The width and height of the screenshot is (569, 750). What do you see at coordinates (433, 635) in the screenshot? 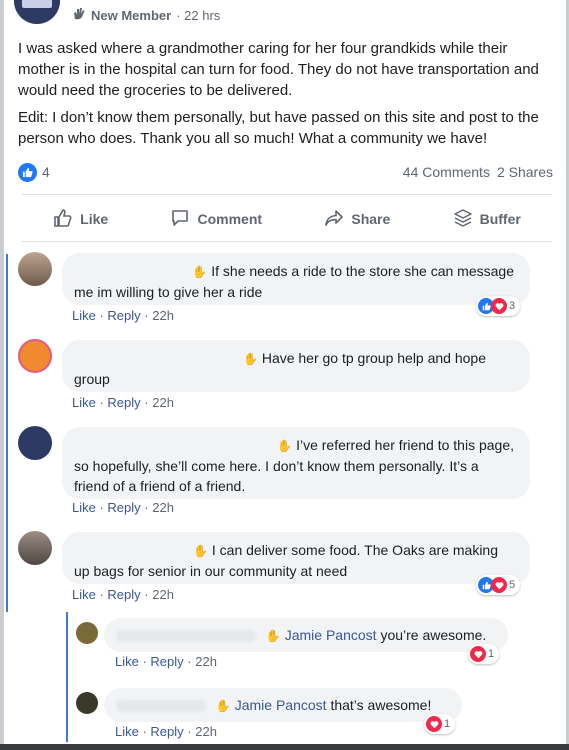
I see `reply-text: you’re awesome.` at bounding box center [433, 635].